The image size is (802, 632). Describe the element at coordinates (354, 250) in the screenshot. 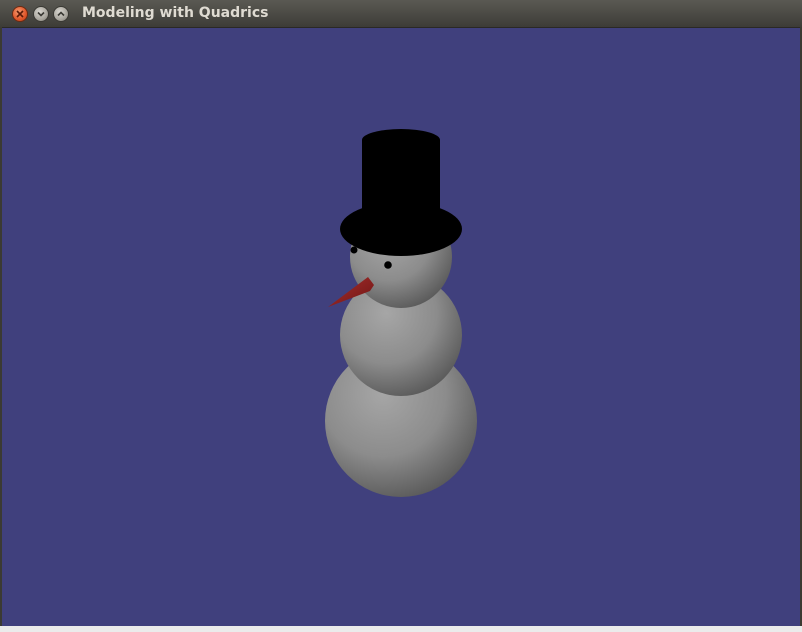

I see `snowman-left-eye` at that location.